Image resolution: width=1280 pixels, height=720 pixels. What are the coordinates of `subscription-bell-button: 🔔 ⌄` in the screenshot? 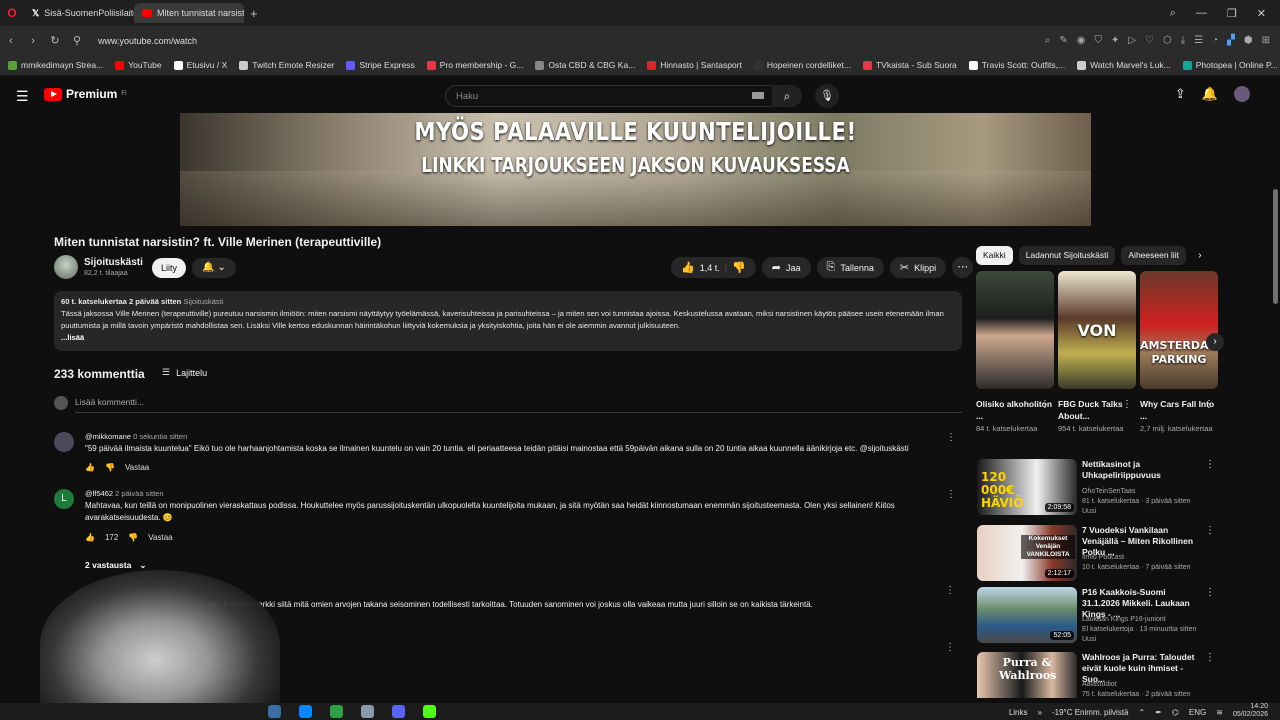 It's located at (214, 268).